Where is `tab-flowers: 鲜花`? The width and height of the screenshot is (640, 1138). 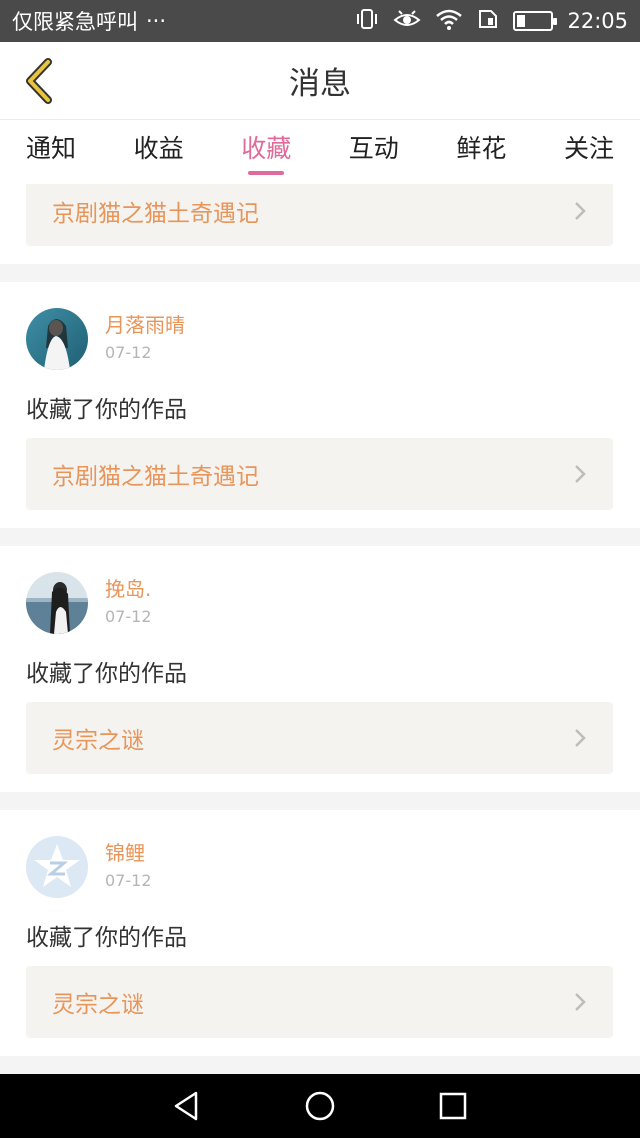
tab-flowers: 鲜花 is located at coordinates (481, 152).